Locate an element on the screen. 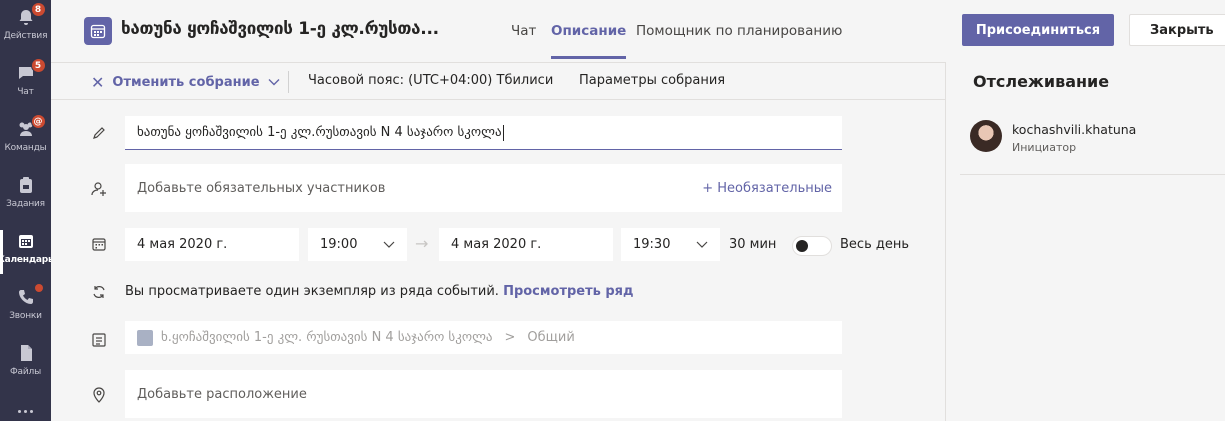  more-dots-icon is located at coordinates (26, 412).